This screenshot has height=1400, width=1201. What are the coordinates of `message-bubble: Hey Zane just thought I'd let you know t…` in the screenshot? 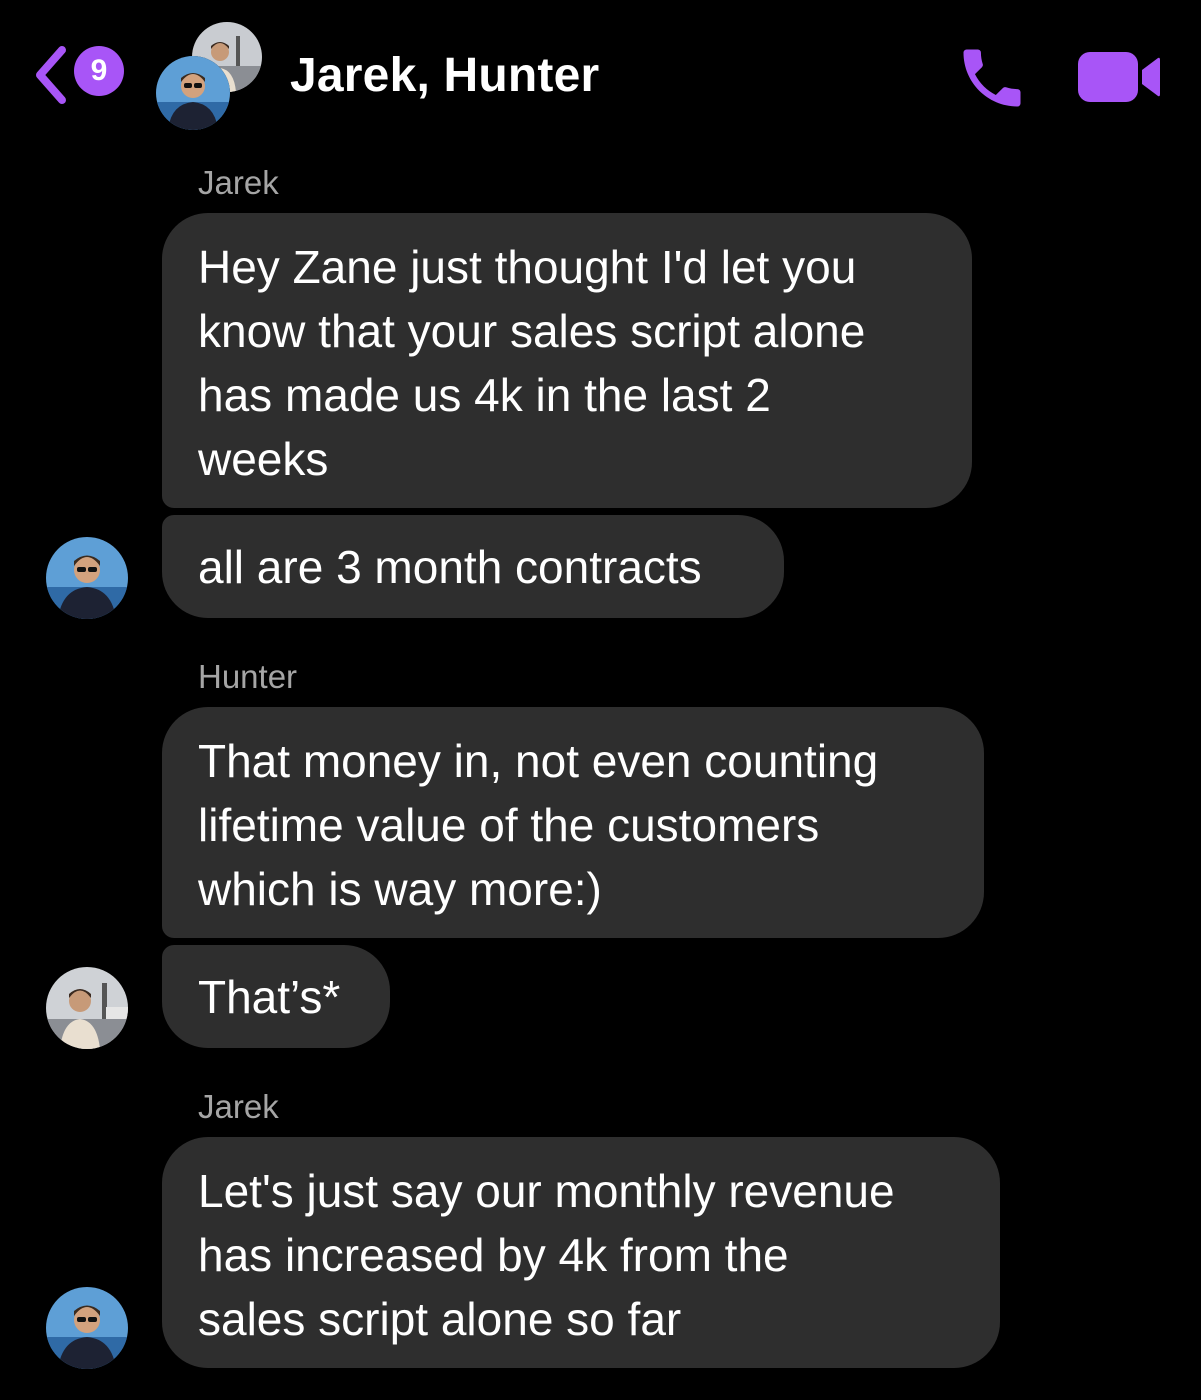 It's located at (567, 360).